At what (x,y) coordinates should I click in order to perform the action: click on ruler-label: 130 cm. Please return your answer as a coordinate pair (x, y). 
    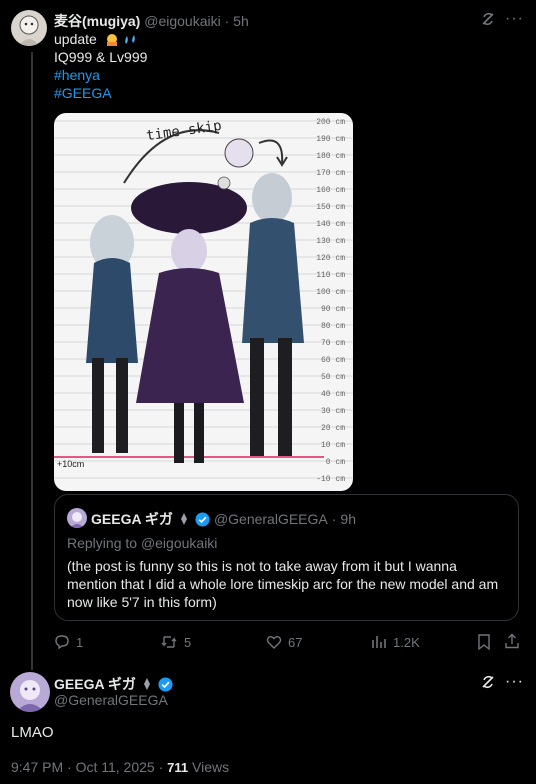
    Looking at the image, I should click on (330, 241).